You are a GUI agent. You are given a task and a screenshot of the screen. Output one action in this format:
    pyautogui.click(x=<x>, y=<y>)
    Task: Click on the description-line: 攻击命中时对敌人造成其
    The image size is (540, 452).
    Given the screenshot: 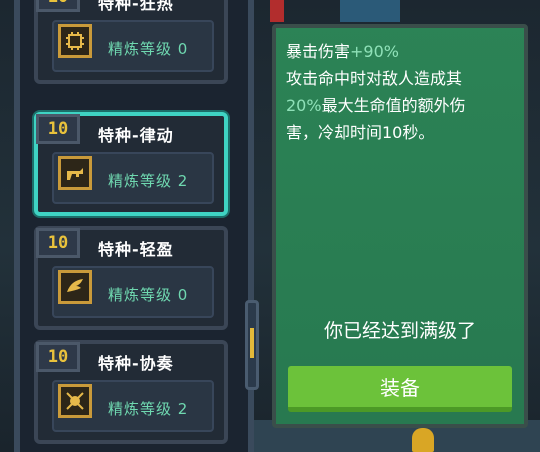 What is the action you would take?
    pyautogui.click(x=374, y=78)
    